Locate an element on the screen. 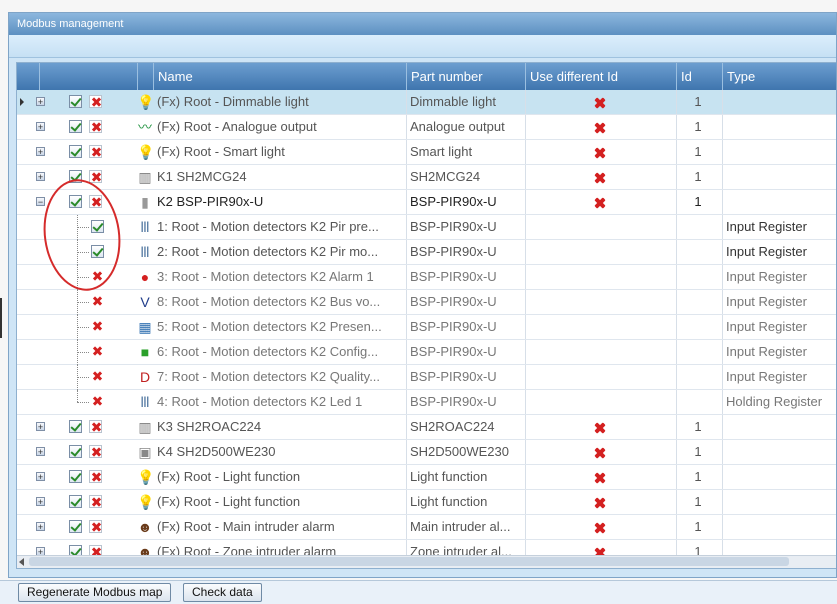  column-header-use-different-id: Use different Id is located at coordinates (600, 76).